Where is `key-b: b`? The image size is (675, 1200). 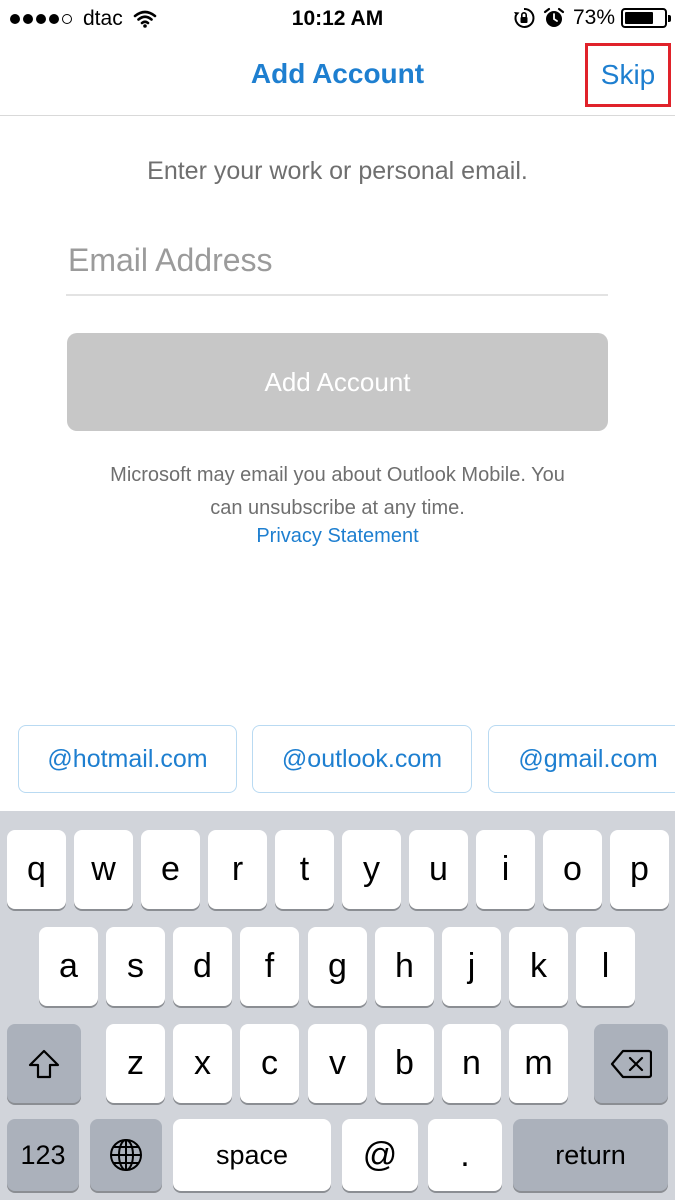
key-b: b is located at coordinates (404, 1063).